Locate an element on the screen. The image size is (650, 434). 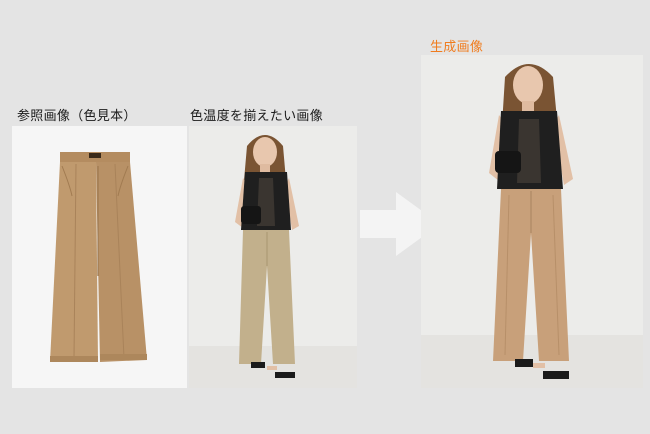
reference-label: 参照画像（色見本） is located at coordinates (77, 116).